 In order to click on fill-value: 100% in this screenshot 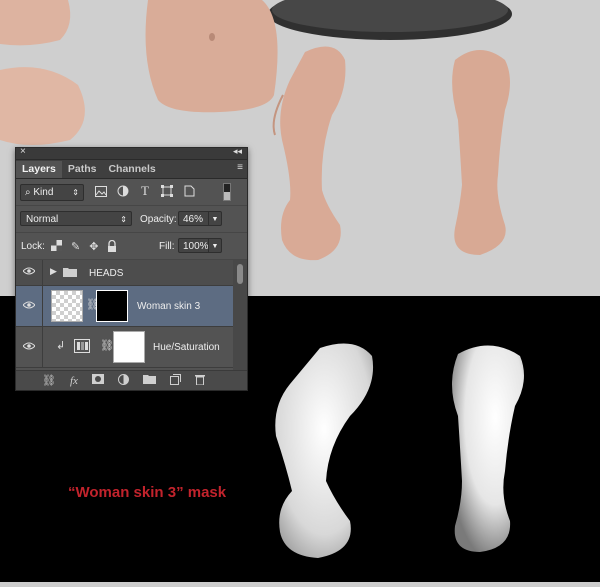, I will do `click(196, 246)`.